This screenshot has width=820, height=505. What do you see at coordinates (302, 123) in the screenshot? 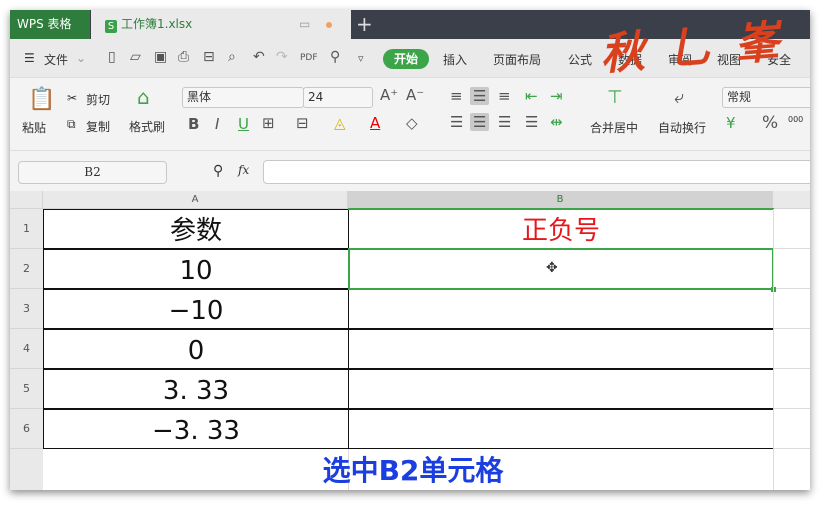
I see `cell-style-icon: ⊟` at bounding box center [302, 123].